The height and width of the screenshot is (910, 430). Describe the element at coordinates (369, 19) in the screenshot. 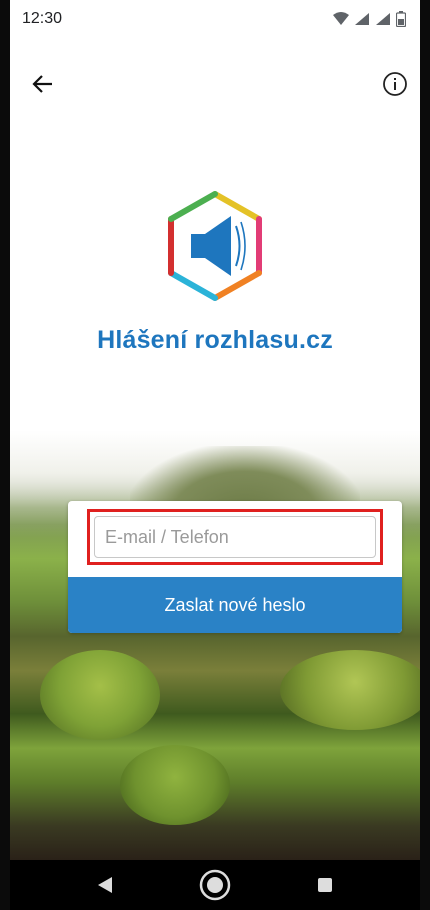

I see `status-icons` at that location.